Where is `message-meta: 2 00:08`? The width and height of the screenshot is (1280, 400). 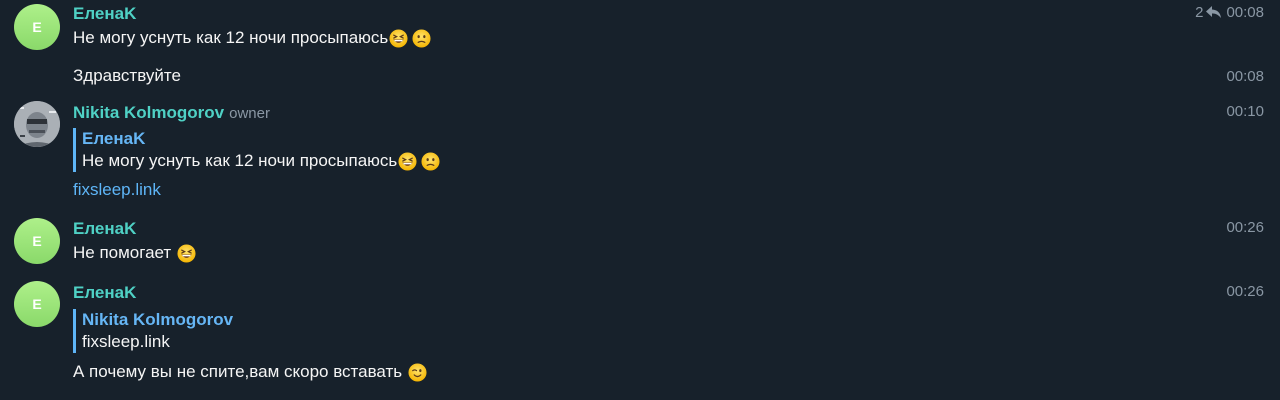
message-meta: 2 00:08 is located at coordinates (1229, 12).